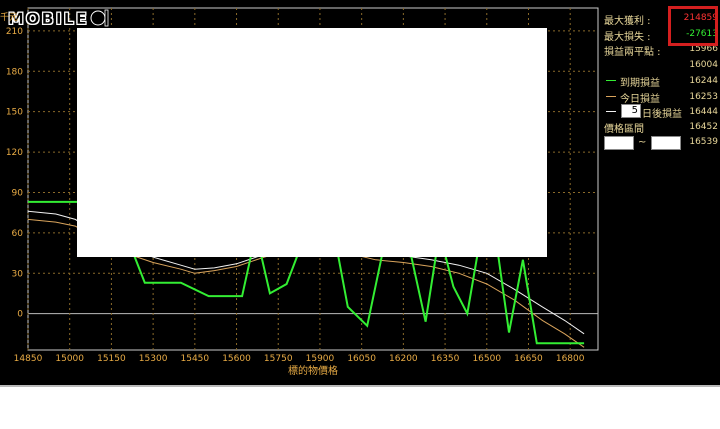  What do you see at coordinates (619, 143) in the screenshot?
I see `price-range-from-input` at bounding box center [619, 143].